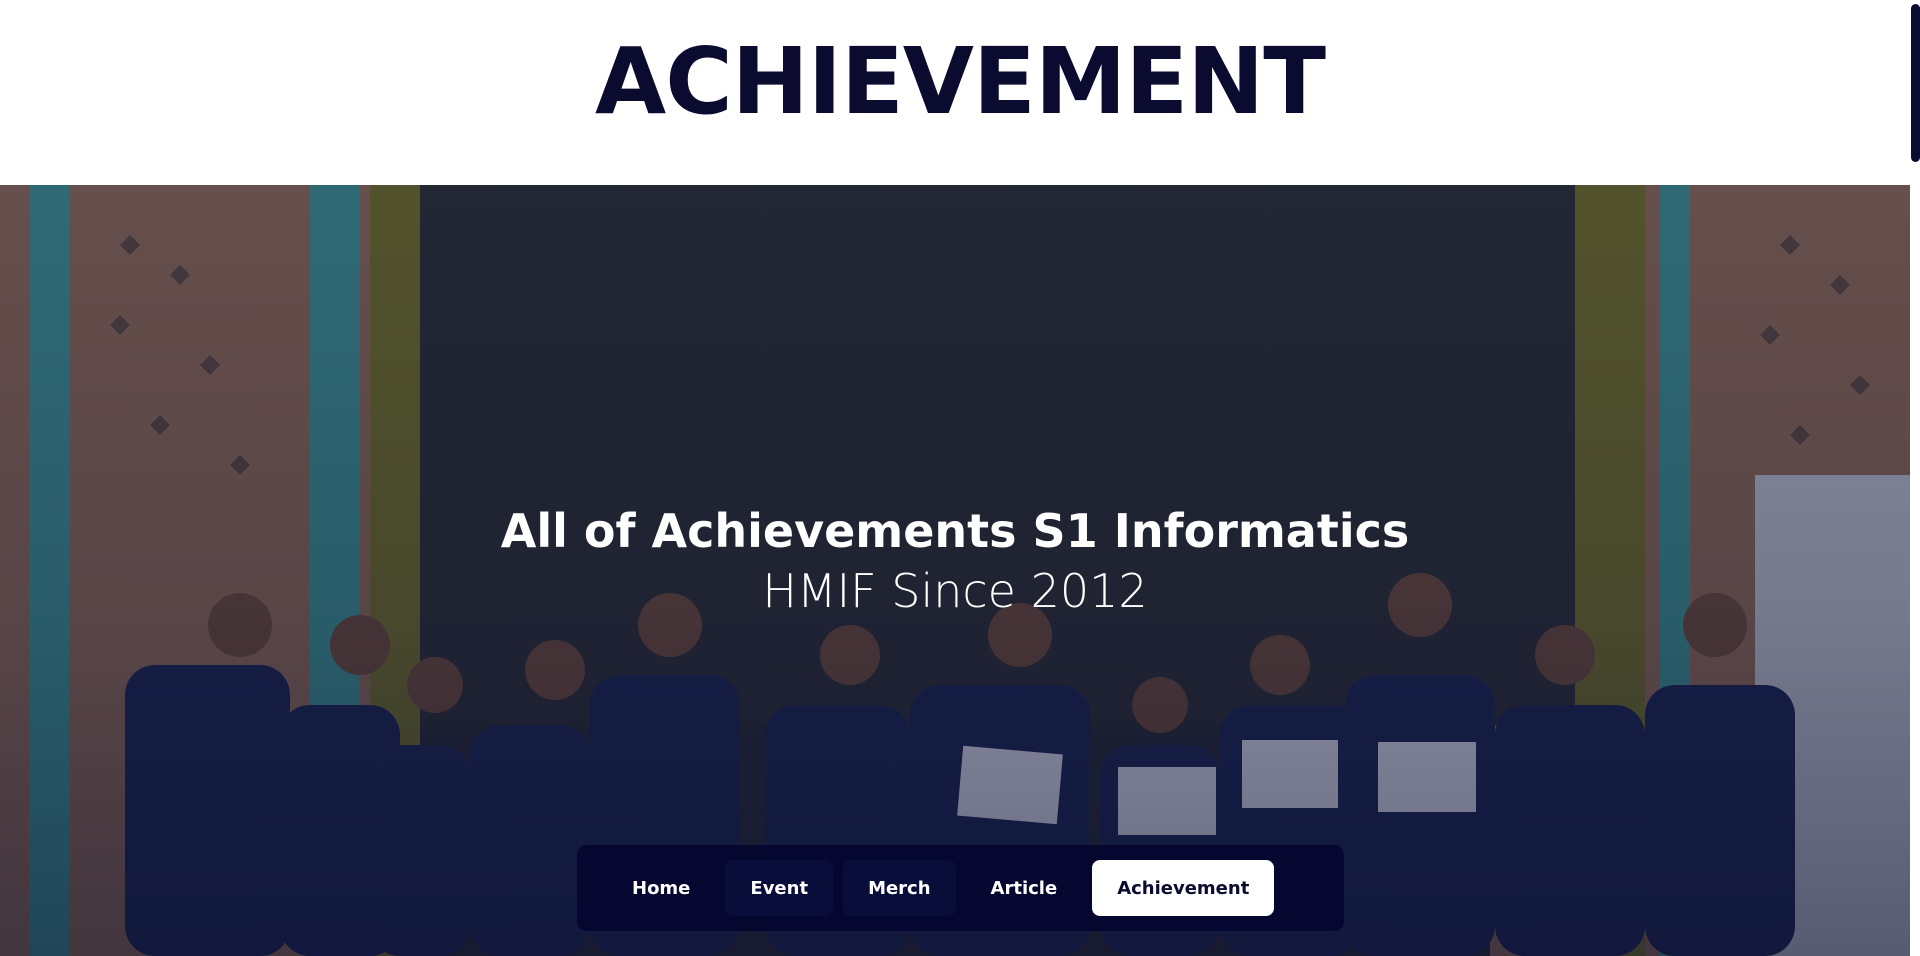 The image size is (1920, 956). Describe the element at coordinates (1024, 888) in the screenshot. I see `nav-item-article: Article` at that location.